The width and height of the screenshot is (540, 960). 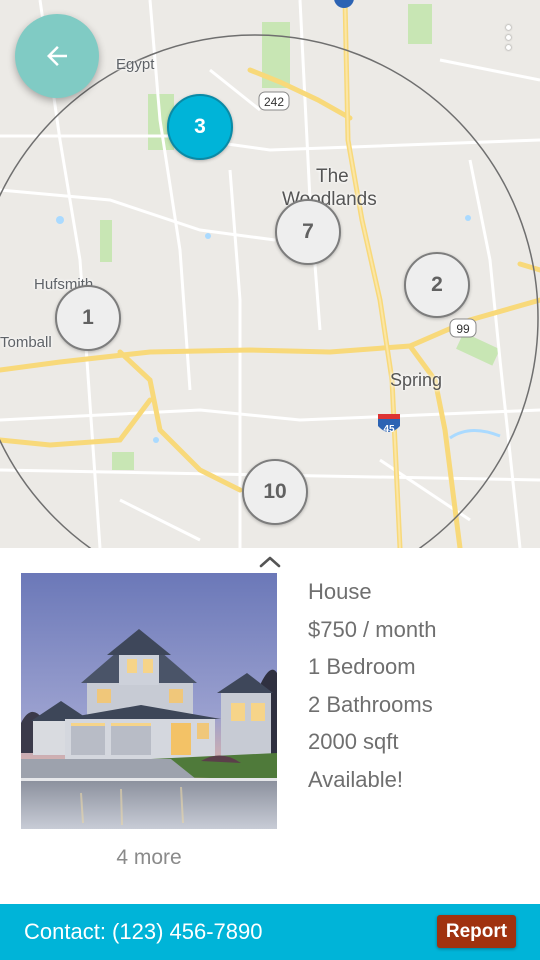 I want to click on more-options-button, so click(x=508, y=37).